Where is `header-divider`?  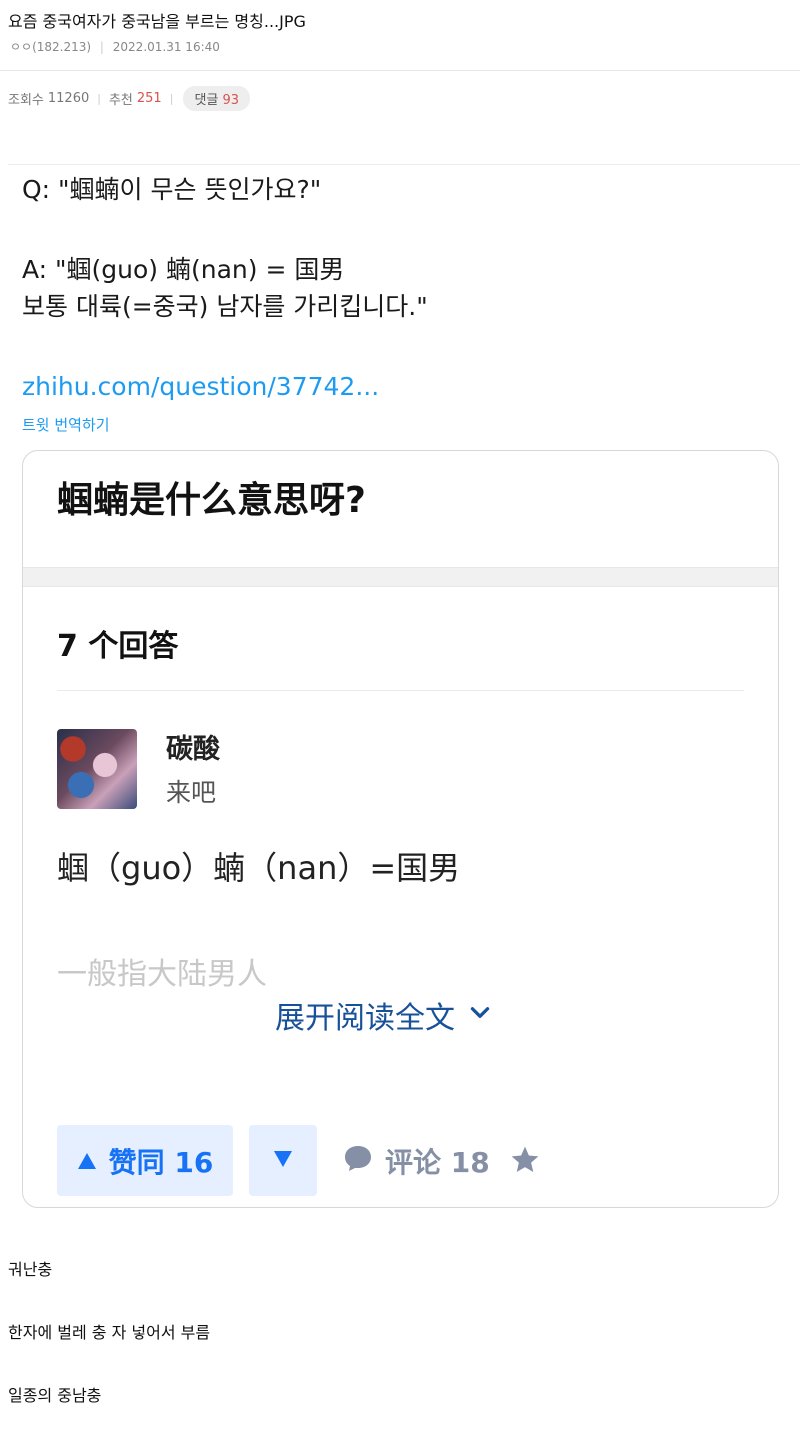 header-divider is located at coordinates (400, 70).